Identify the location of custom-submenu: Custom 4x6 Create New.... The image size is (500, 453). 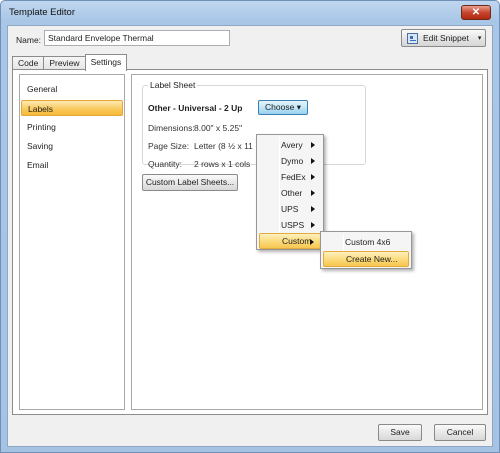
(366, 250).